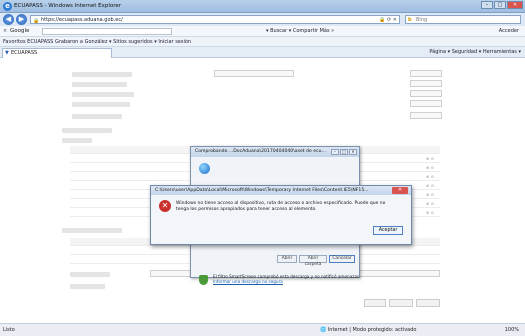  I want to click on search-placeholder: Bing, so click(422, 20).